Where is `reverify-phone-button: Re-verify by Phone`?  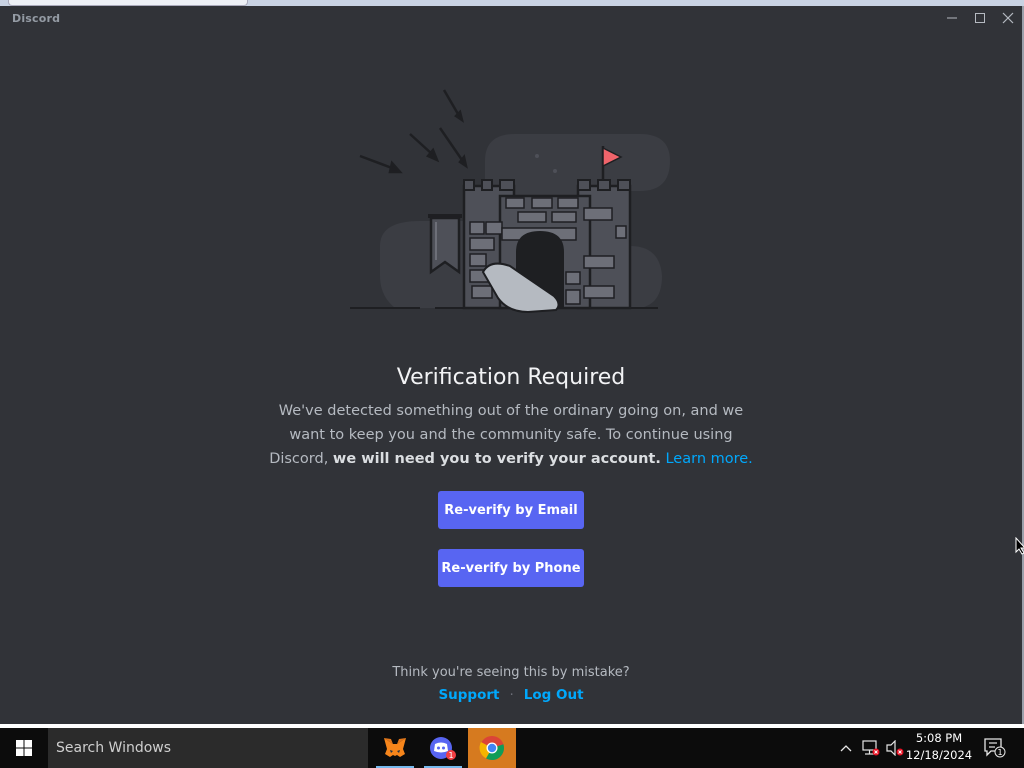
reverify-phone-button: Re-verify by Phone is located at coordinates (511, 568).